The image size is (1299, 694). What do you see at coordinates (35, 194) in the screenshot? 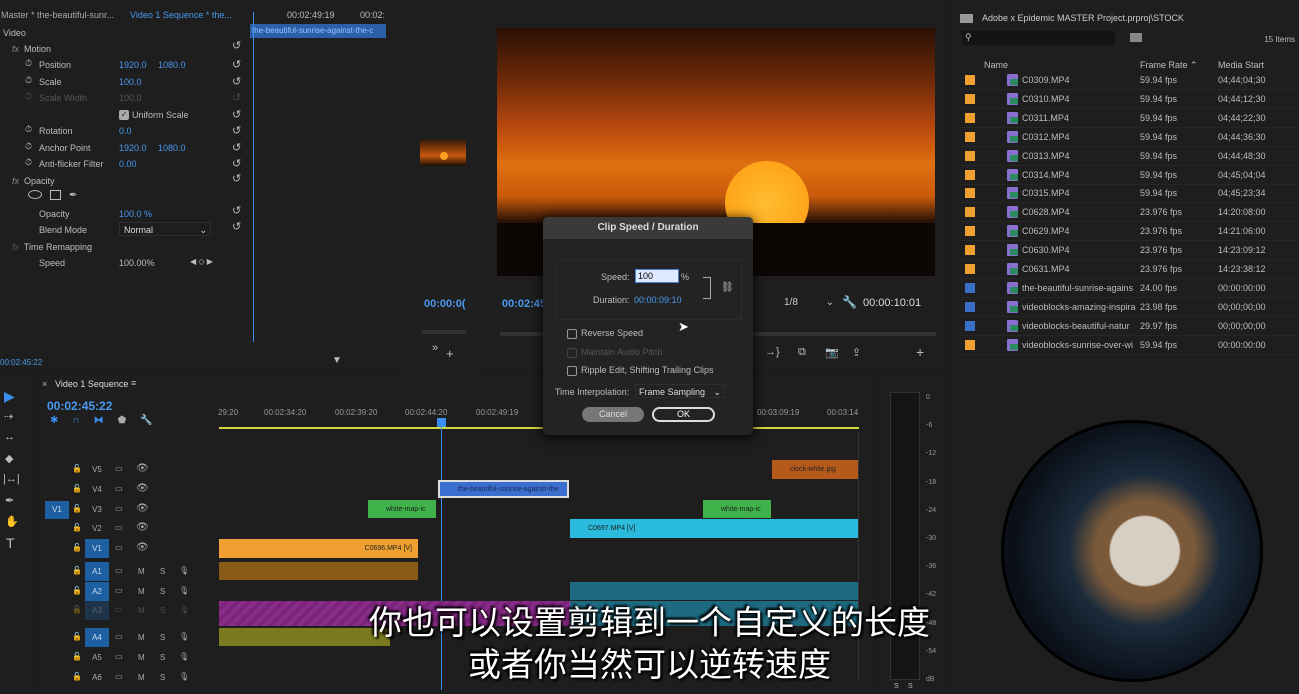
I see `ellipse-mask-icon` at bounding box center [35, 194].